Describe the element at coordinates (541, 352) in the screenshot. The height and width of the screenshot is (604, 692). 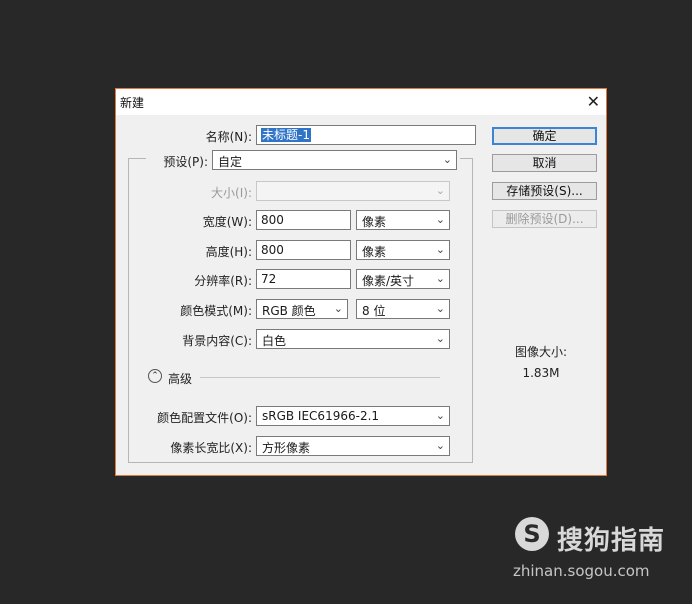
I see `image-size-label: 图像大小:` at that location.